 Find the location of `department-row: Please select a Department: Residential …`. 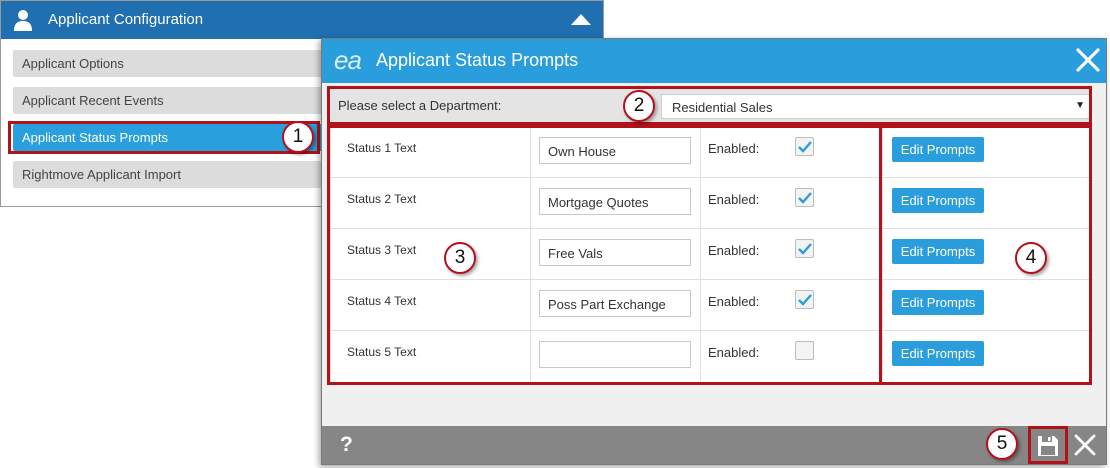

department-row: Please select a Department: Residential … is located at coordinates (711, 106).